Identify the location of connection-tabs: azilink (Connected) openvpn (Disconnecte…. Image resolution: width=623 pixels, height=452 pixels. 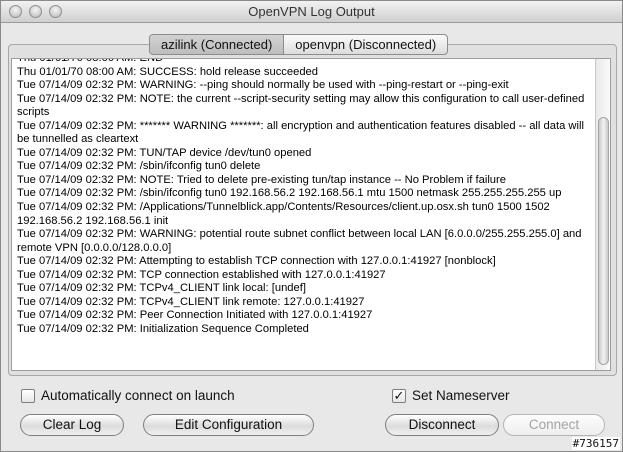
(299, 44).